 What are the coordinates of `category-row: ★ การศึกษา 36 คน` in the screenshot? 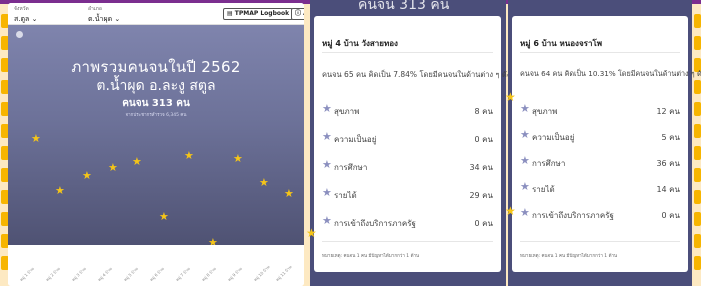 It's located at (600, 161).